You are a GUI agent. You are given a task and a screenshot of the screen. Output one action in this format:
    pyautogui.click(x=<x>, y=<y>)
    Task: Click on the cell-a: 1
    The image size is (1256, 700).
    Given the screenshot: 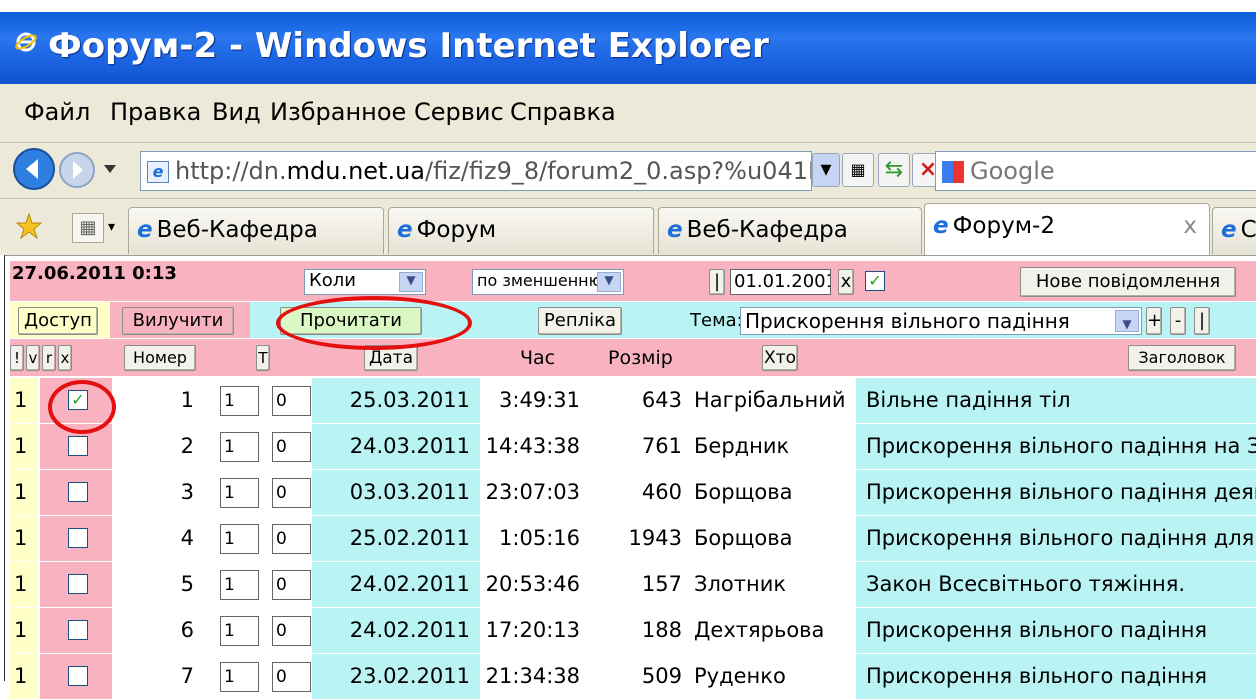 What is the action you would take?
    pyautogui.click(x=236, y=584)
    